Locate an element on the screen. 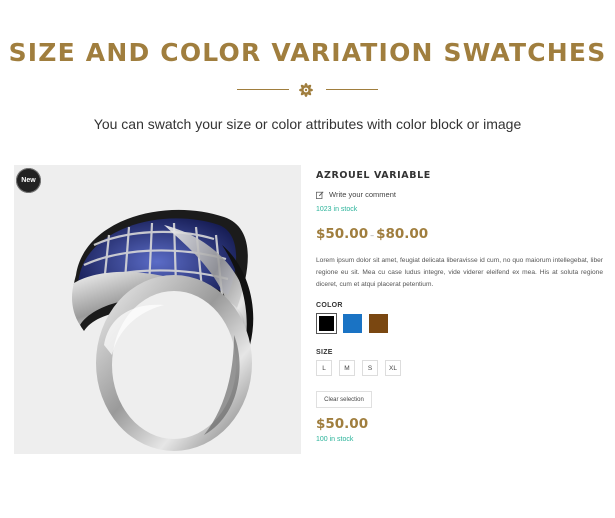 This screenshot has height=518, width=615. write-review-link: Write your comment is located at coordinates (356, 194).